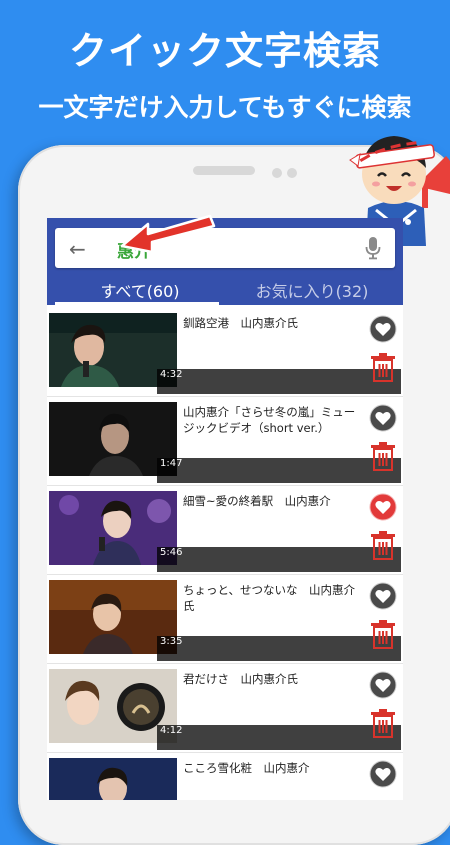 Image resolution: width=450 pixels, height=845 pixels. I want to click on microphone-icon, so click(373, 248).